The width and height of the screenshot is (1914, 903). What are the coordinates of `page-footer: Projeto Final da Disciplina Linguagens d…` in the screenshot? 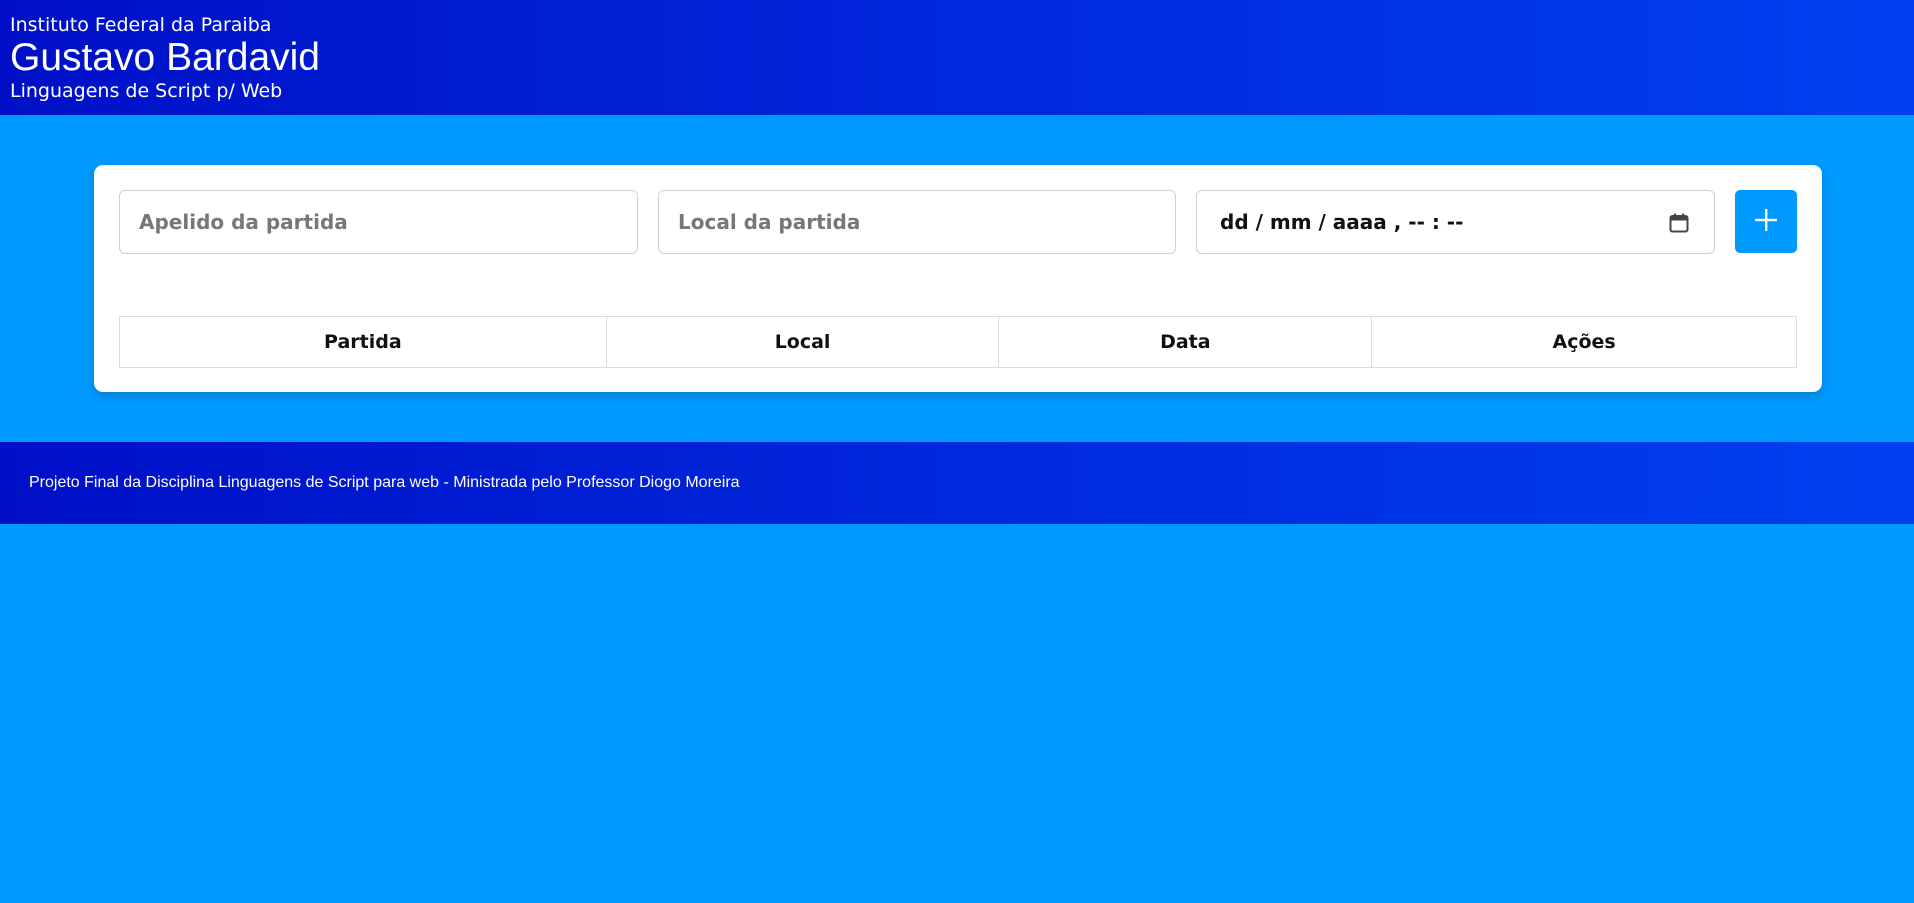 It's located at (957, 483).